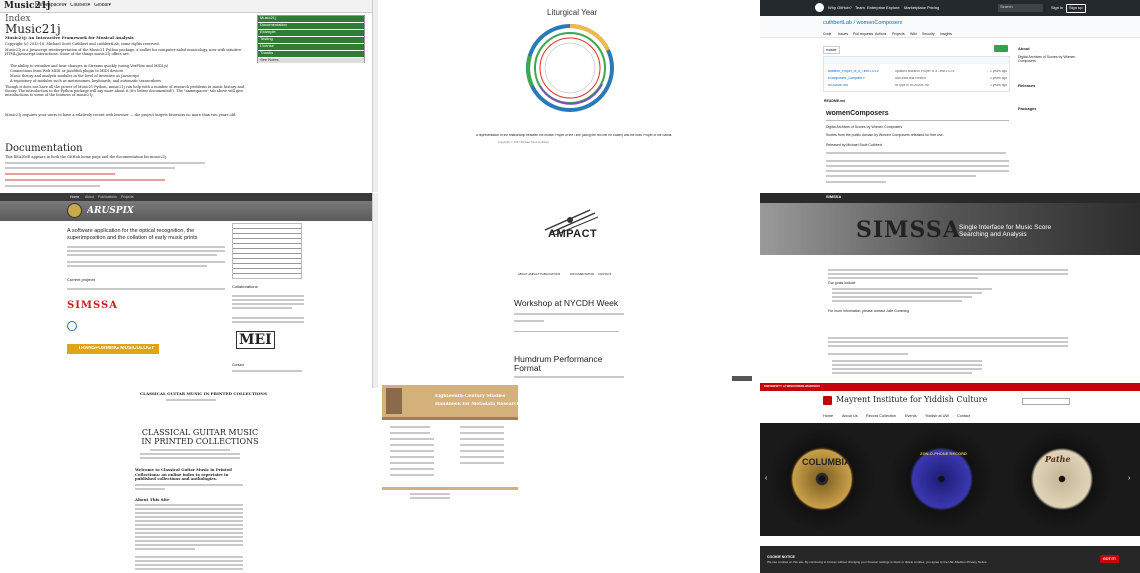  I want to click on gh-tab-pulls: Pull requests, so click(863, 34).